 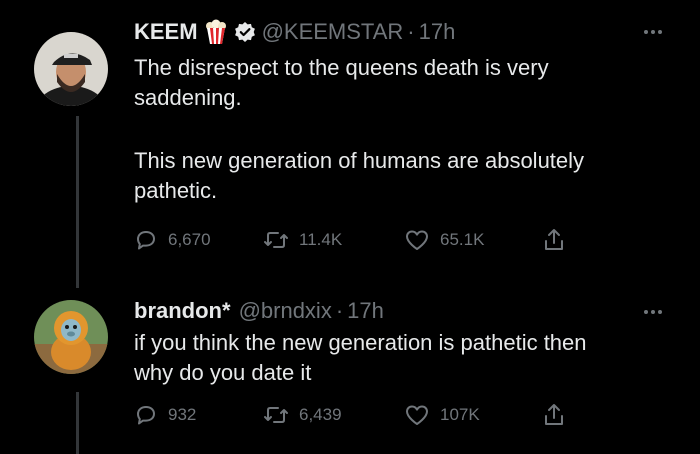 What do you see at coordinates (320, 414) in the screenshot?
I see `retweet-count: 6,439` at bounding box center [320, 414].